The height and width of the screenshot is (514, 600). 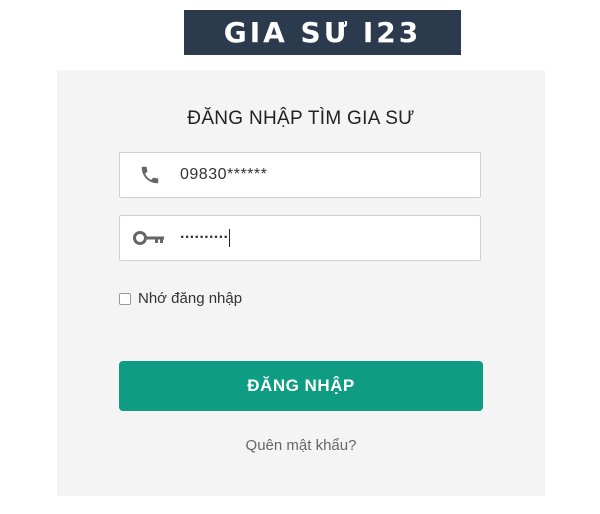 I want to click on remember-checkbox, so click(x=125, y=298).